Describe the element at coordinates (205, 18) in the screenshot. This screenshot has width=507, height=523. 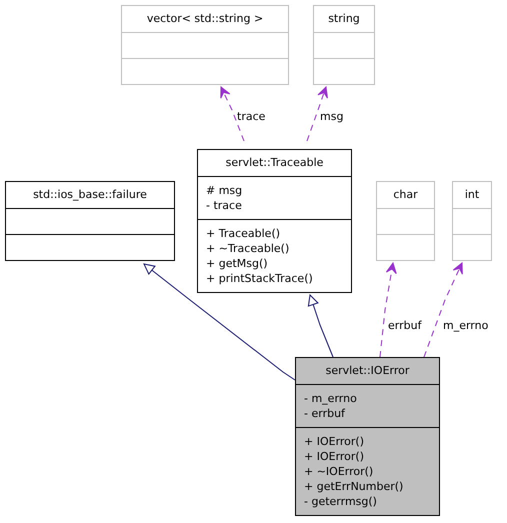
I see `class-name: vector< std::string >` at that location.